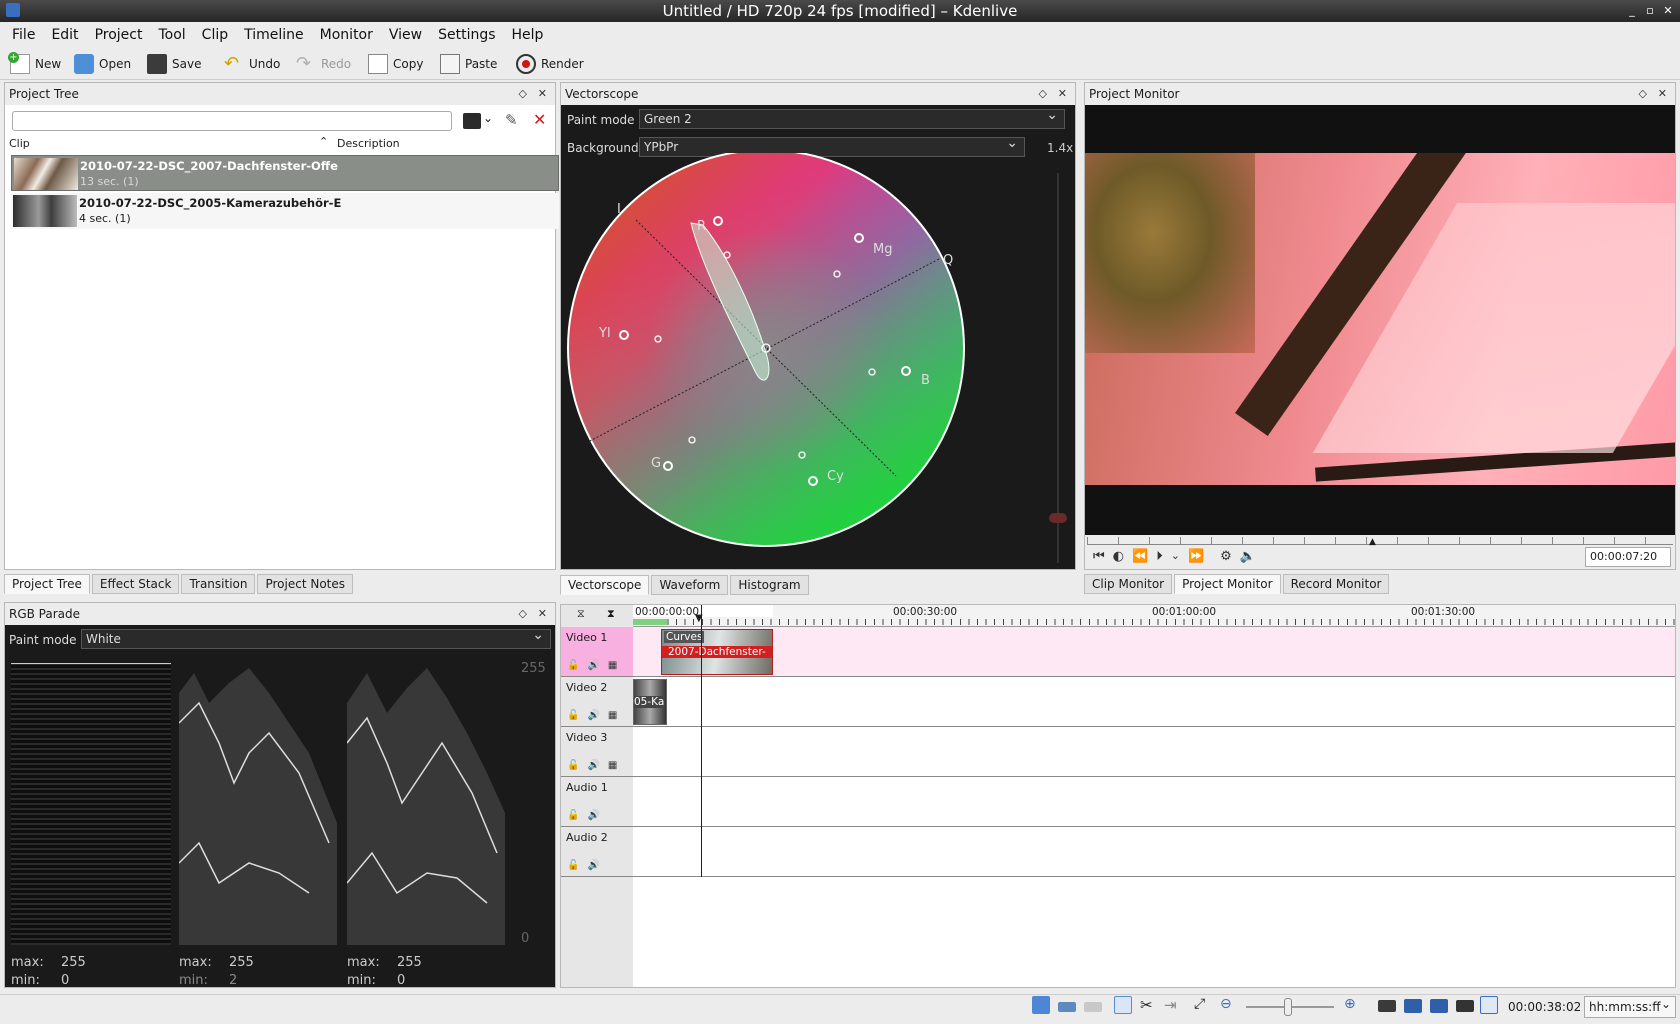 This screenshot has width=1680, height=1024. Describe the element at coordinates (233, 980) in the screenshot. I see `stat-min-g: 2` at that location.